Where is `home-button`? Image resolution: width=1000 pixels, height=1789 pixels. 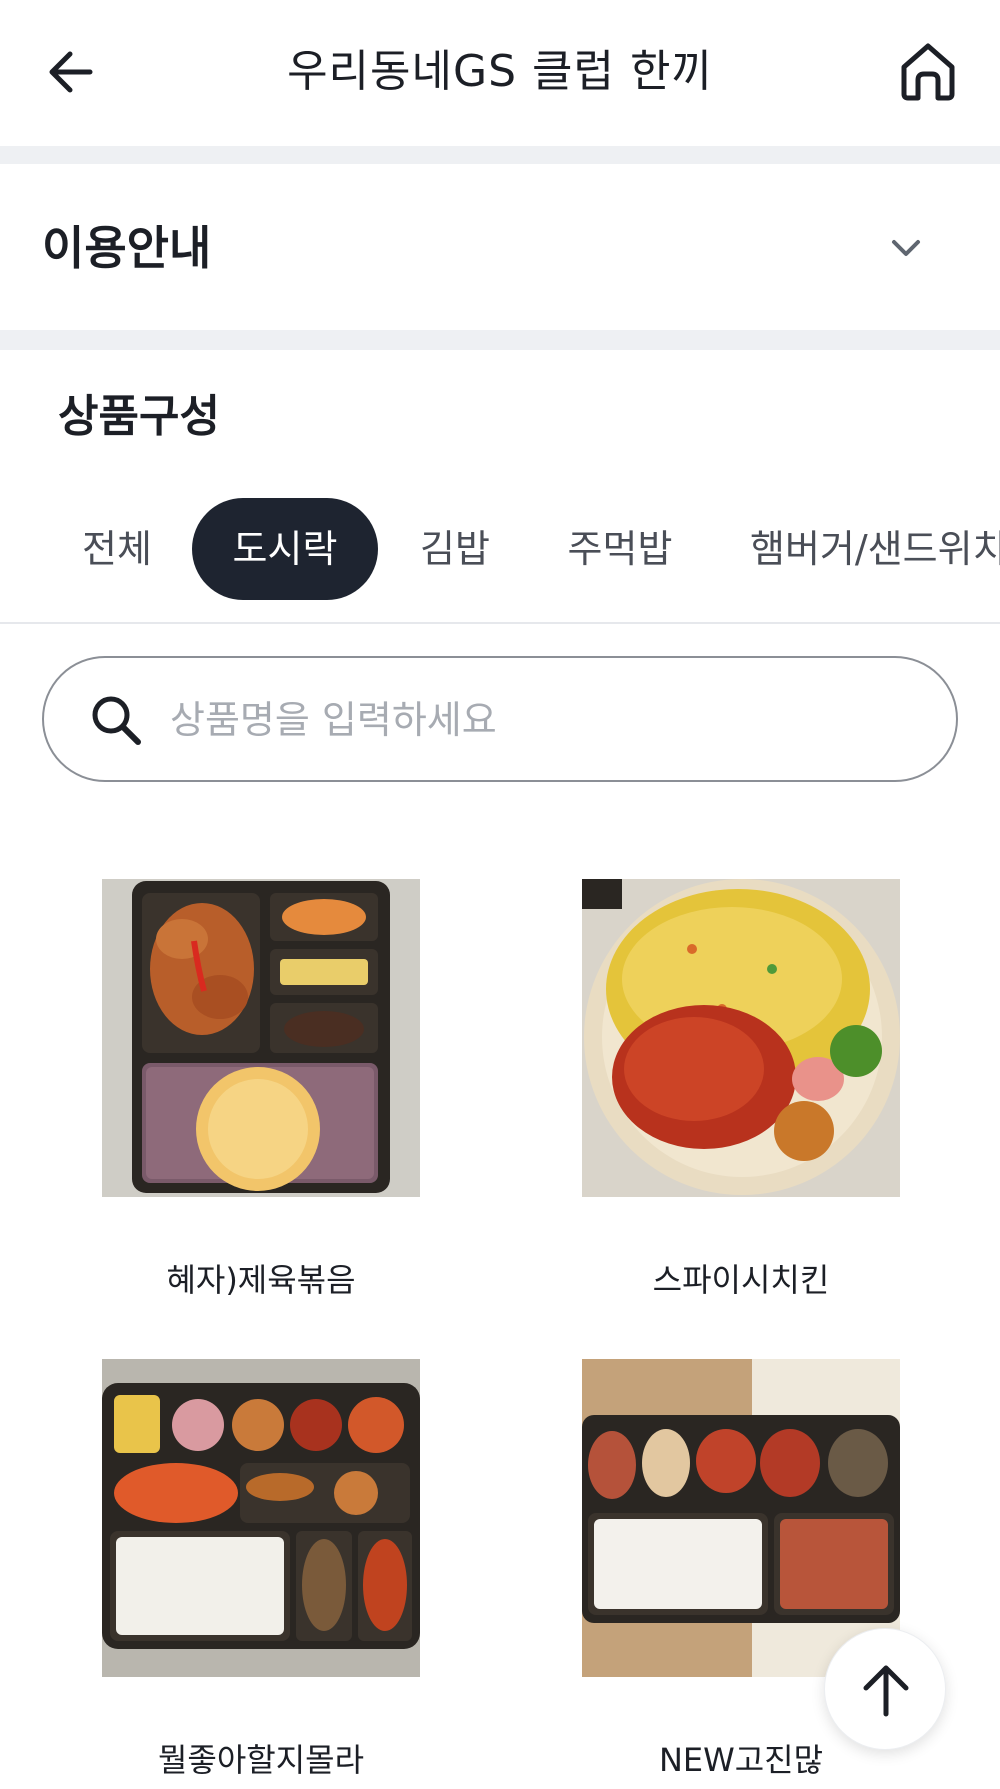
home-button is located at coordinates (928, 72).